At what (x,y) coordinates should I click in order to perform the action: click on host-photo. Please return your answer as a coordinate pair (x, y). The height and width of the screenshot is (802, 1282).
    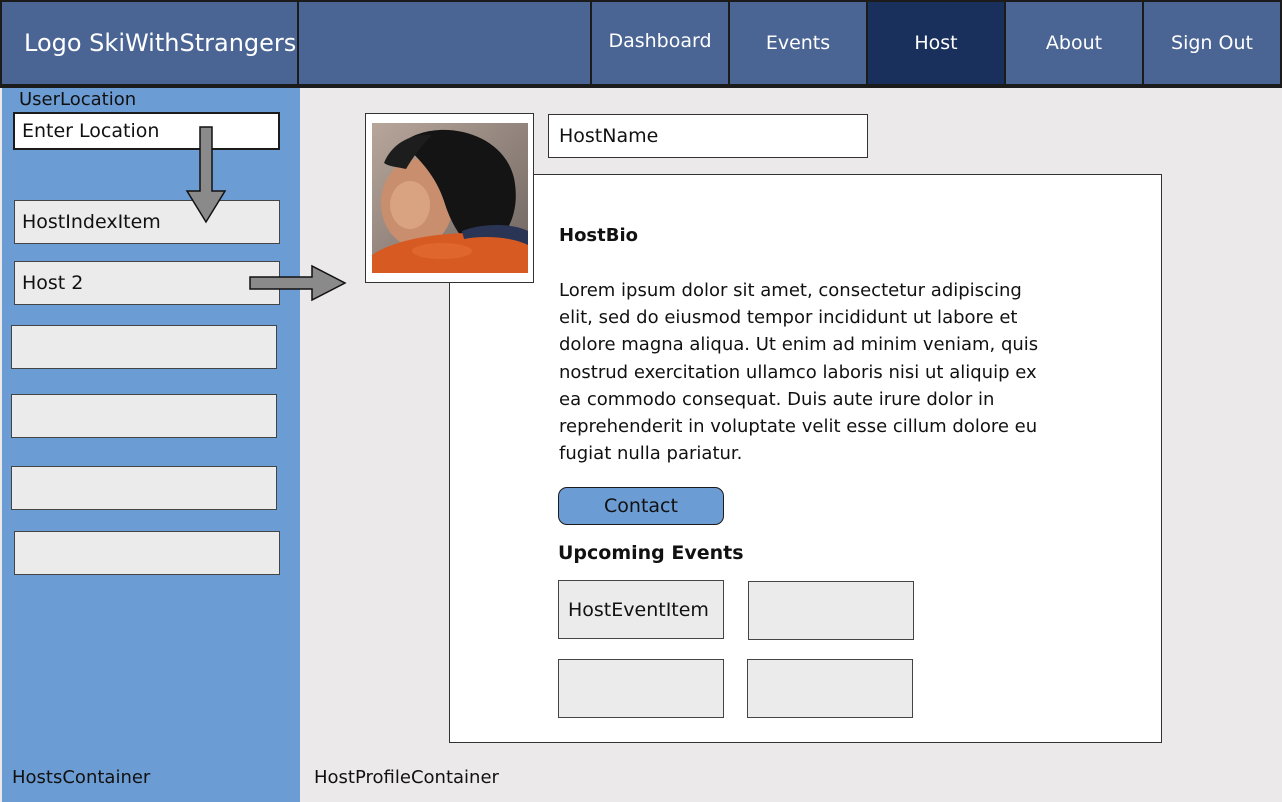
    Looking at the image, I should click on (450, 198).